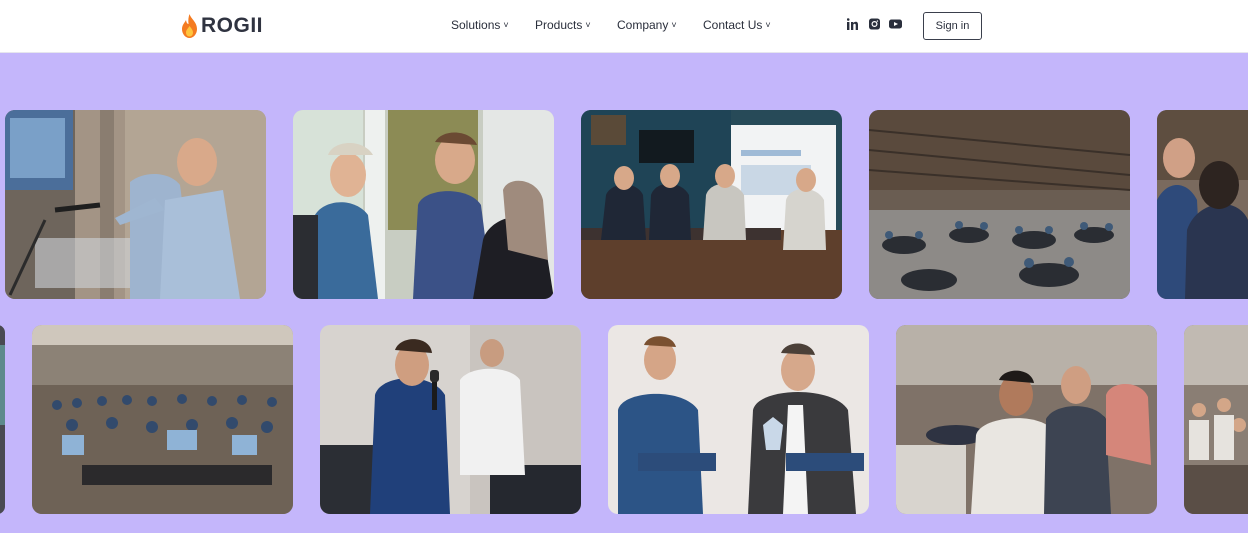 The width and height of the screenshot is (1248, 533). Describe the element at coordinates (559, 25) in the screenshot. I see `nav-label: Products` at that location.